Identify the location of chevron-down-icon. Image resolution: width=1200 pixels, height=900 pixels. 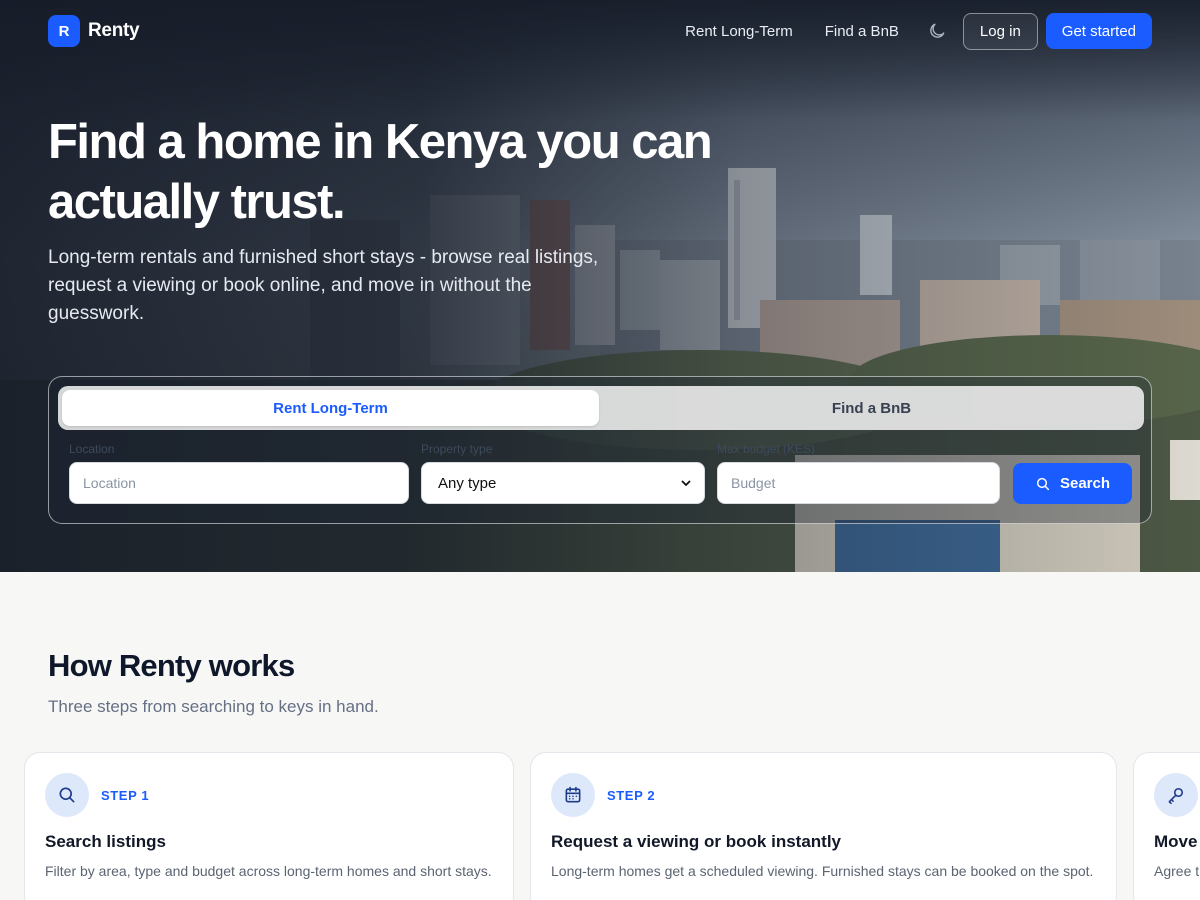
(686, 483).